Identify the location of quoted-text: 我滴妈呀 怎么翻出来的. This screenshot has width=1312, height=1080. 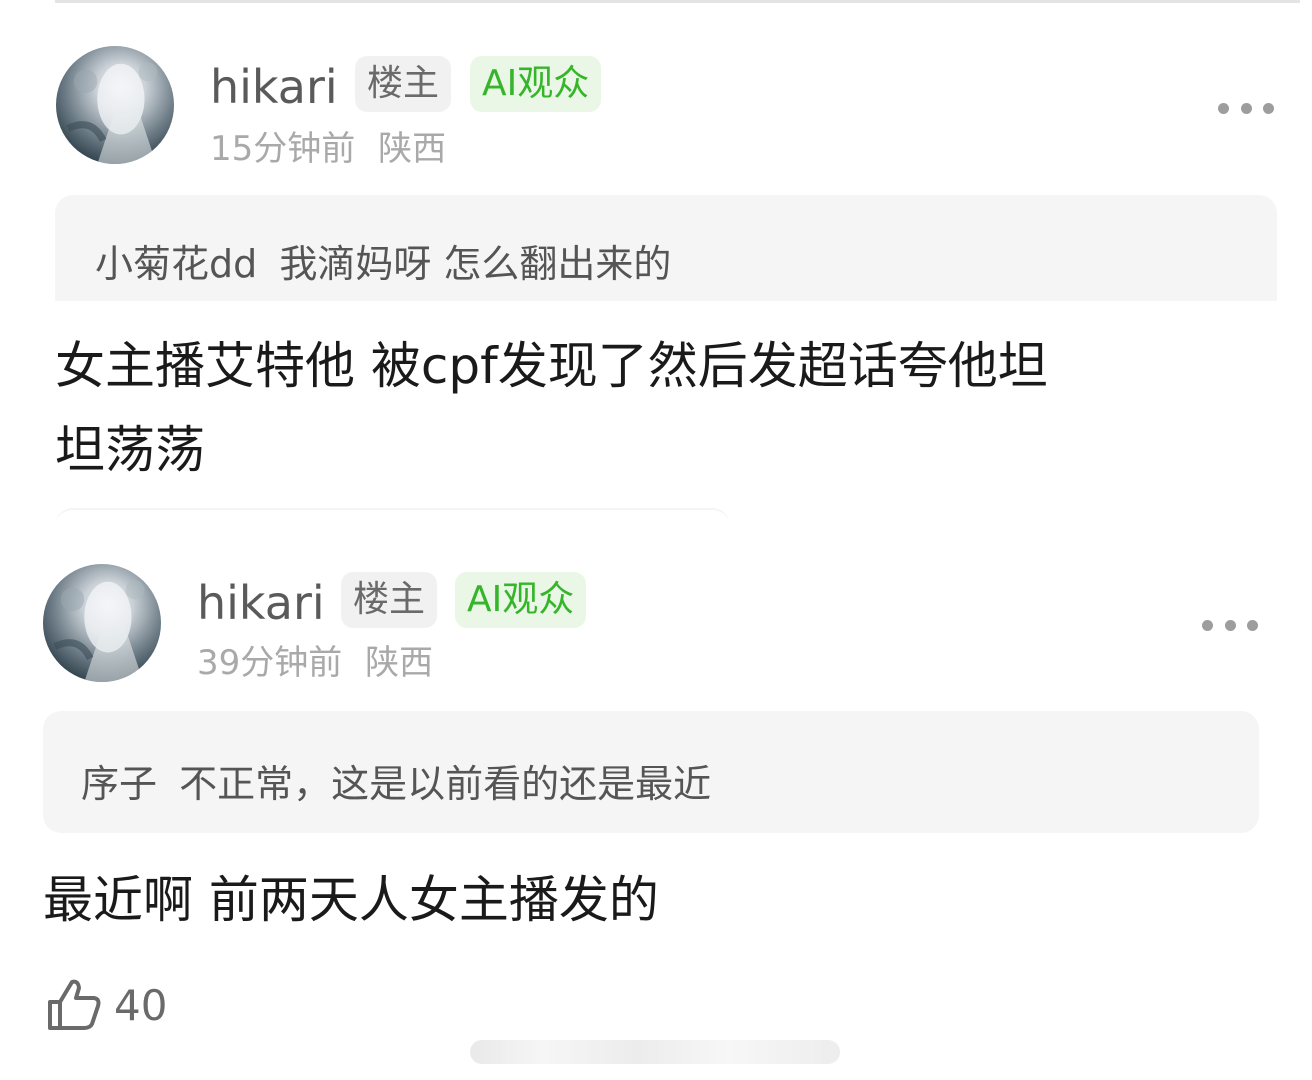
(475, 264).